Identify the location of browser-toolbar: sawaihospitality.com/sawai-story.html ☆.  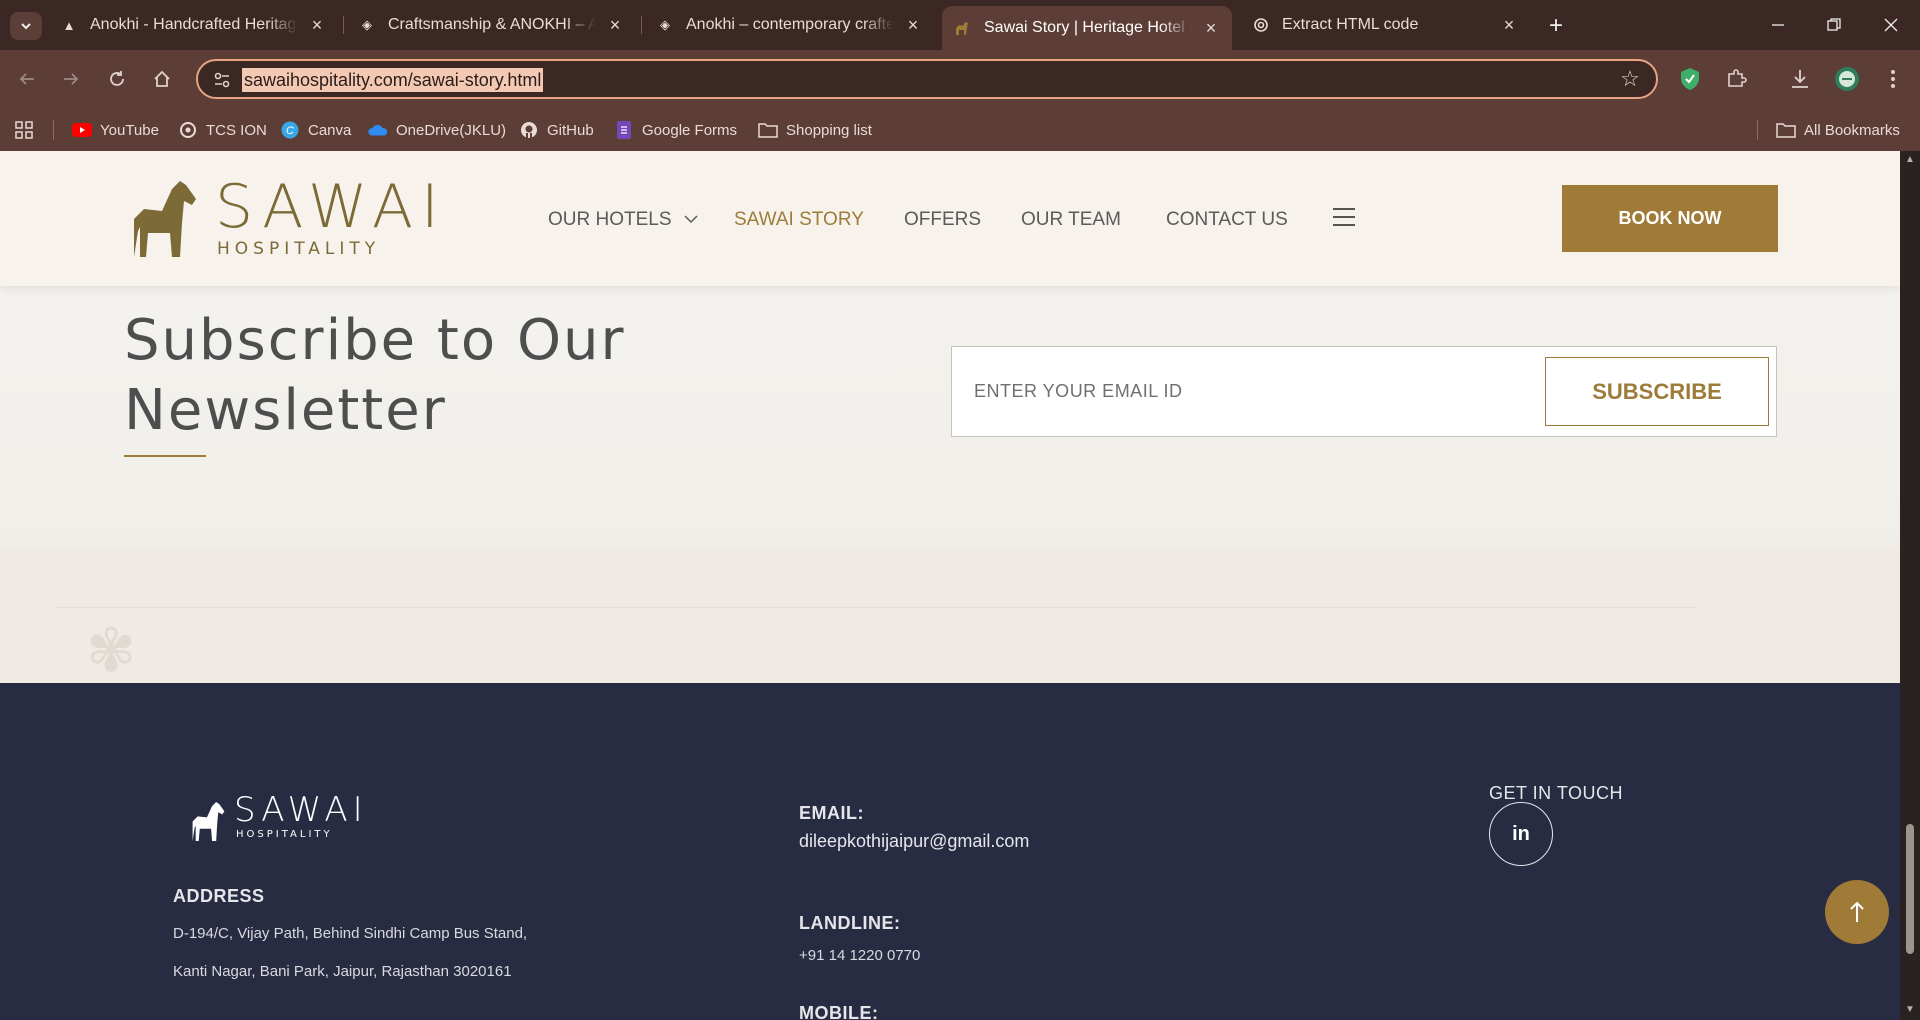
(960, 79).